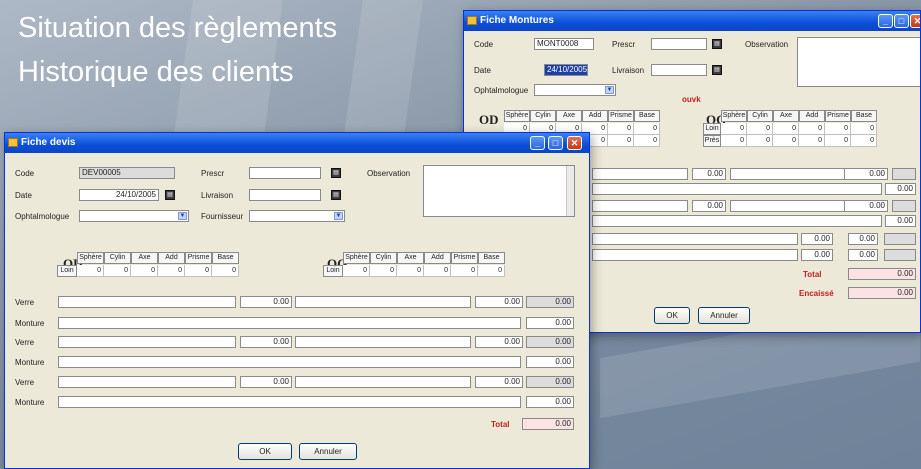 The width and height of the screenshot is (921, 469). Describe the element at coordinates (170, 195) in the screenshot. I see `date-calendar-icon: ▤` at that location.